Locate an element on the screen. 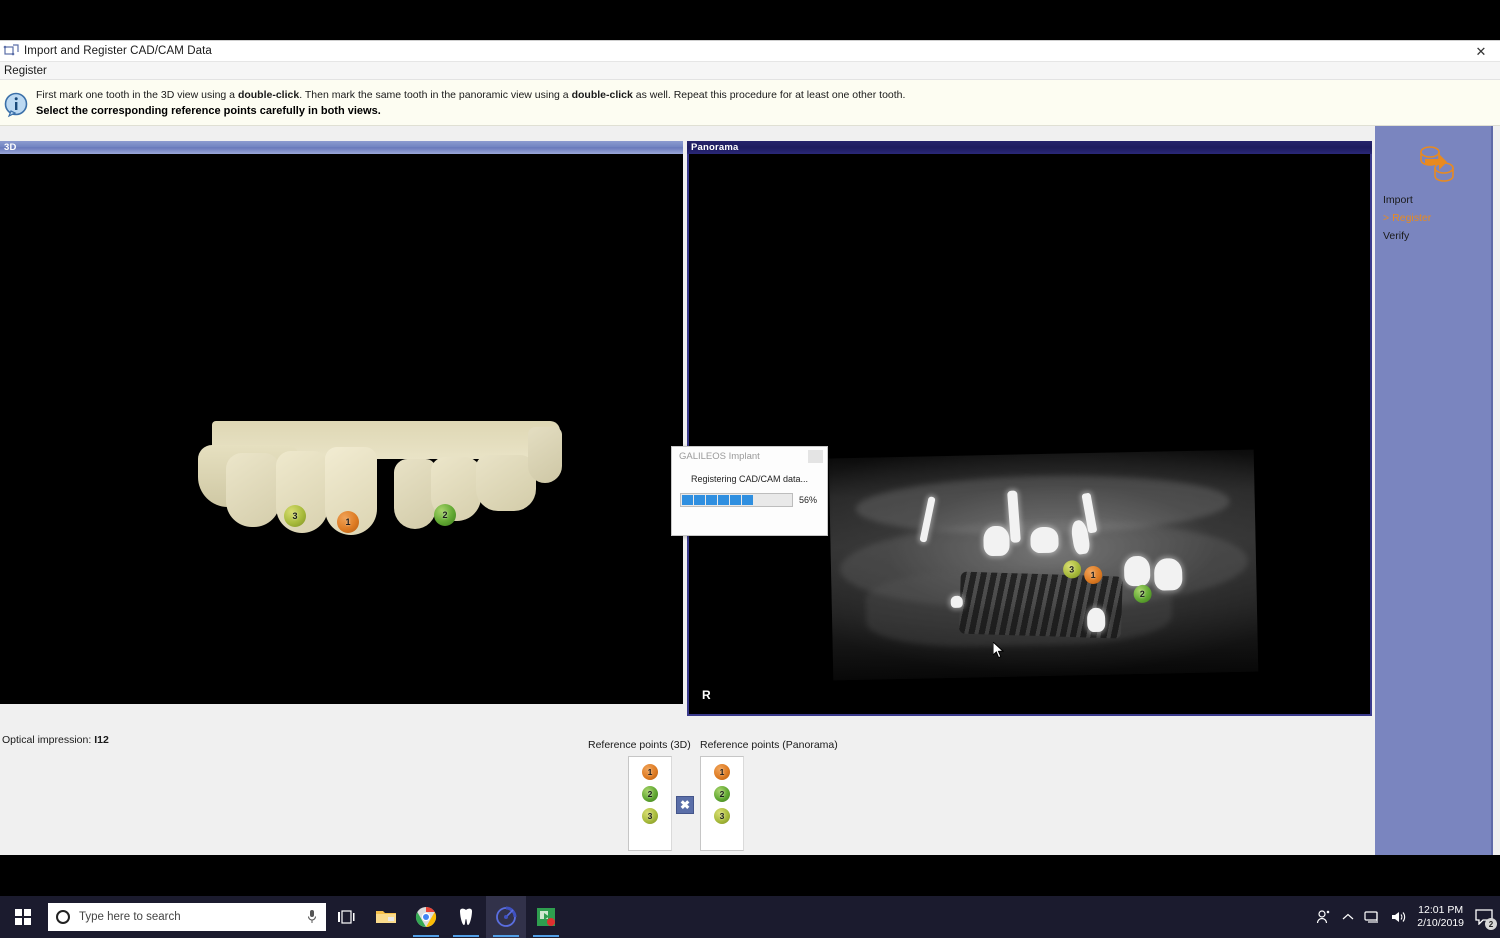 The width and height of the screenshot is (1500, 938). optical-impression-row: Optical impression: I12 is located at coordinates (55, 740).